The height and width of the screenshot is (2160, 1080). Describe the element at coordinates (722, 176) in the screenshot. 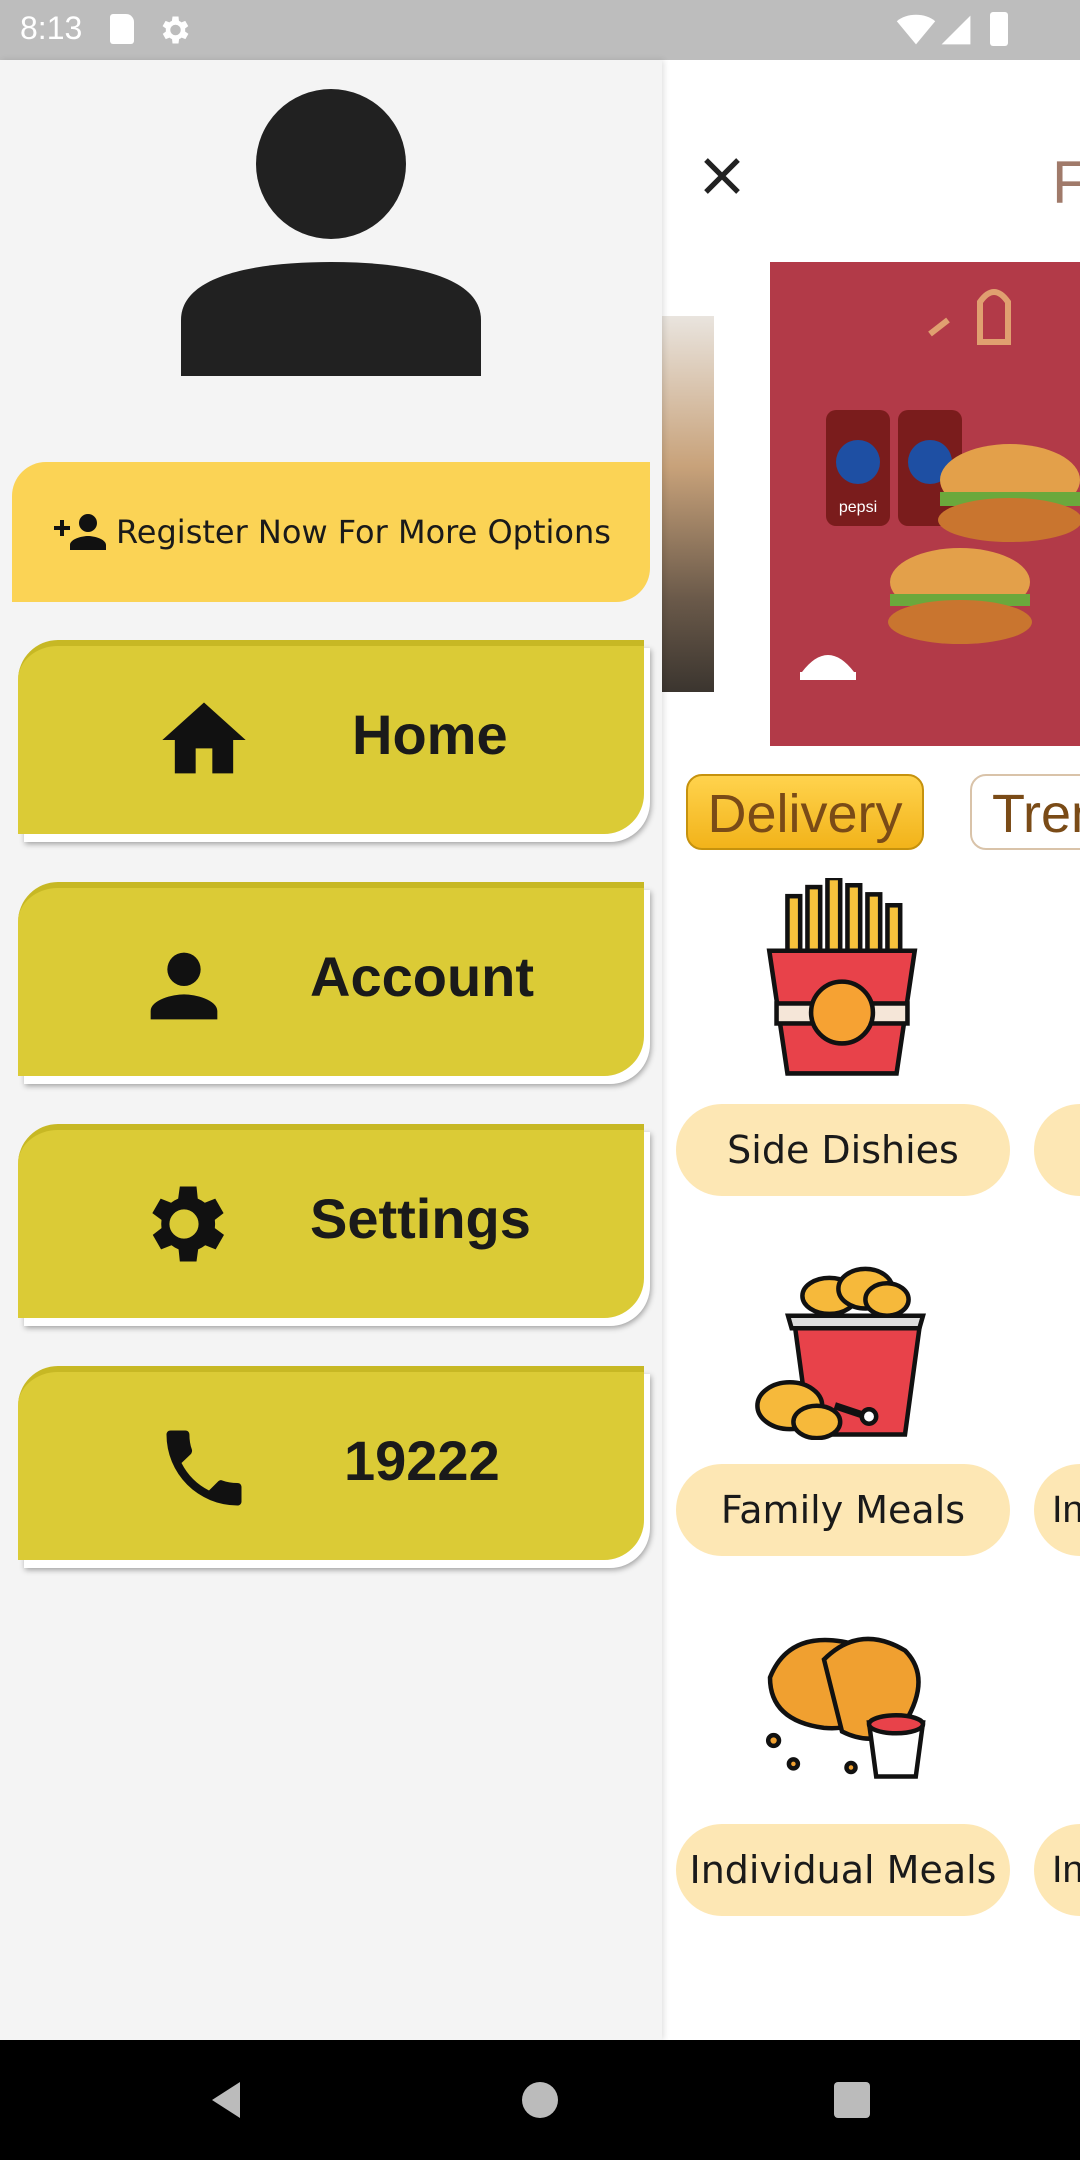

I see `close-icon` at that location.